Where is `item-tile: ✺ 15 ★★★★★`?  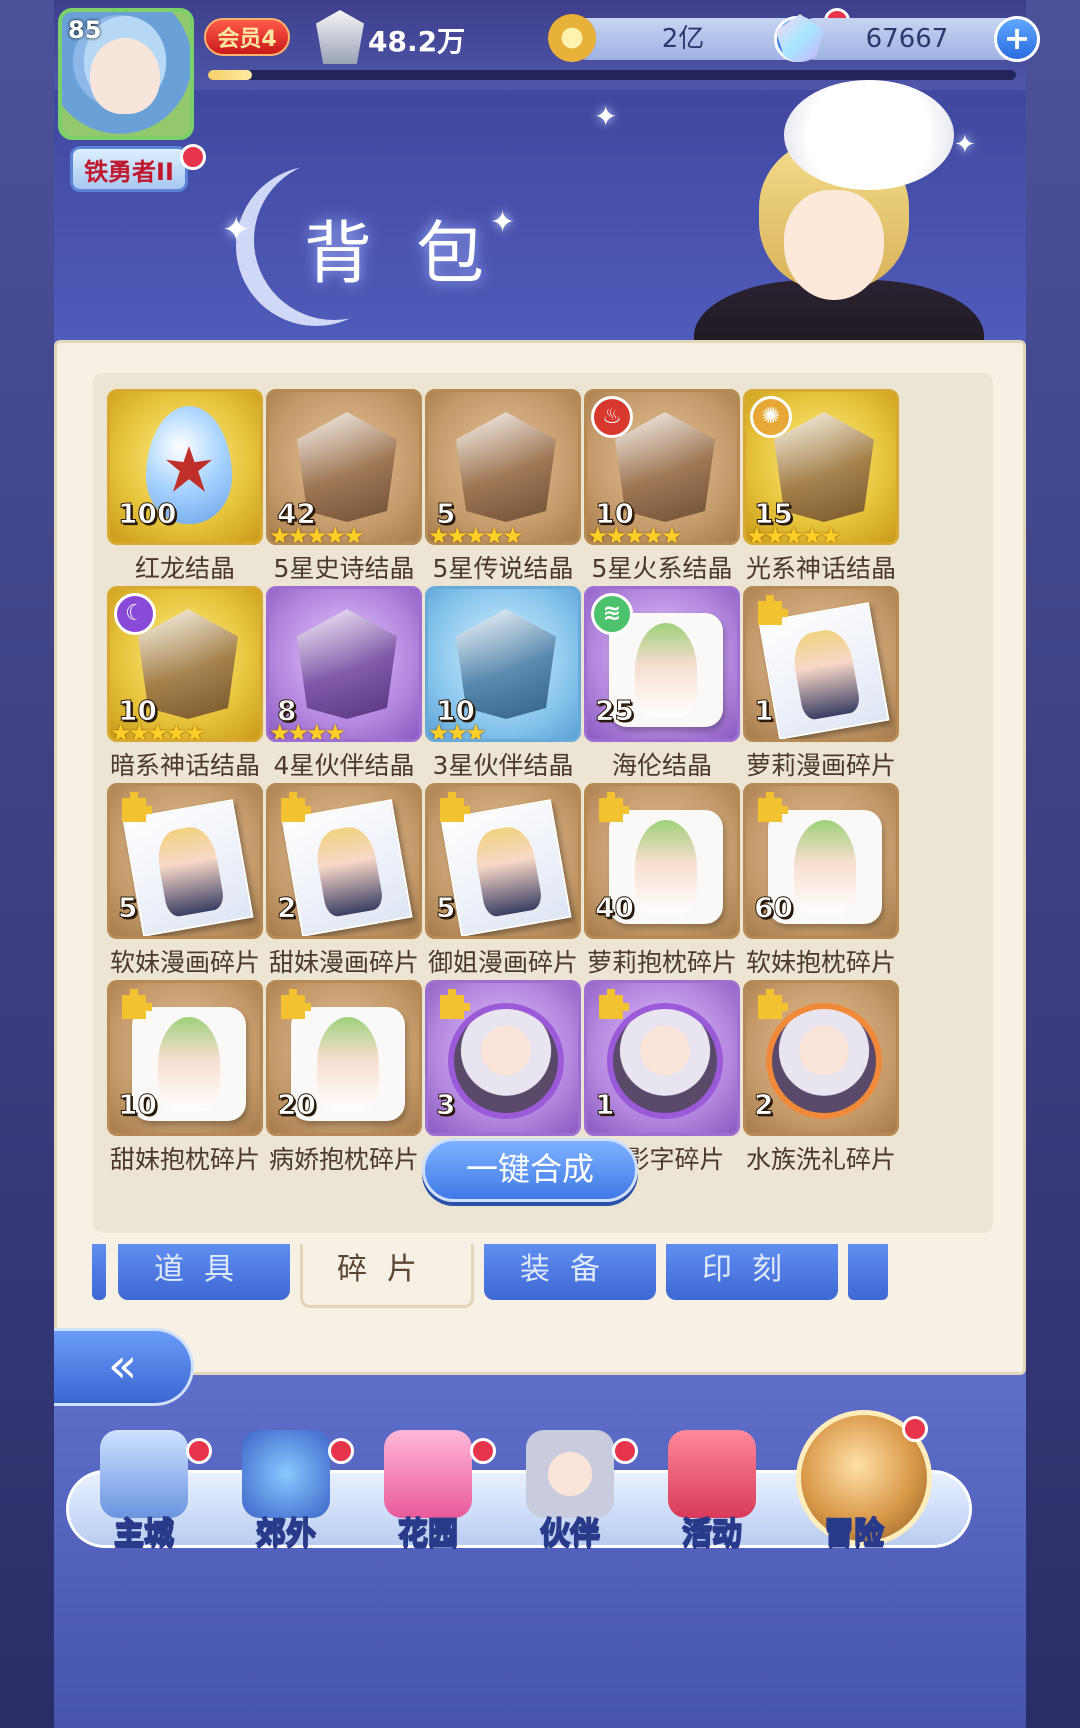 item-tile: ✺ 15 ★★★★★ is located at coordinates (821, 467).